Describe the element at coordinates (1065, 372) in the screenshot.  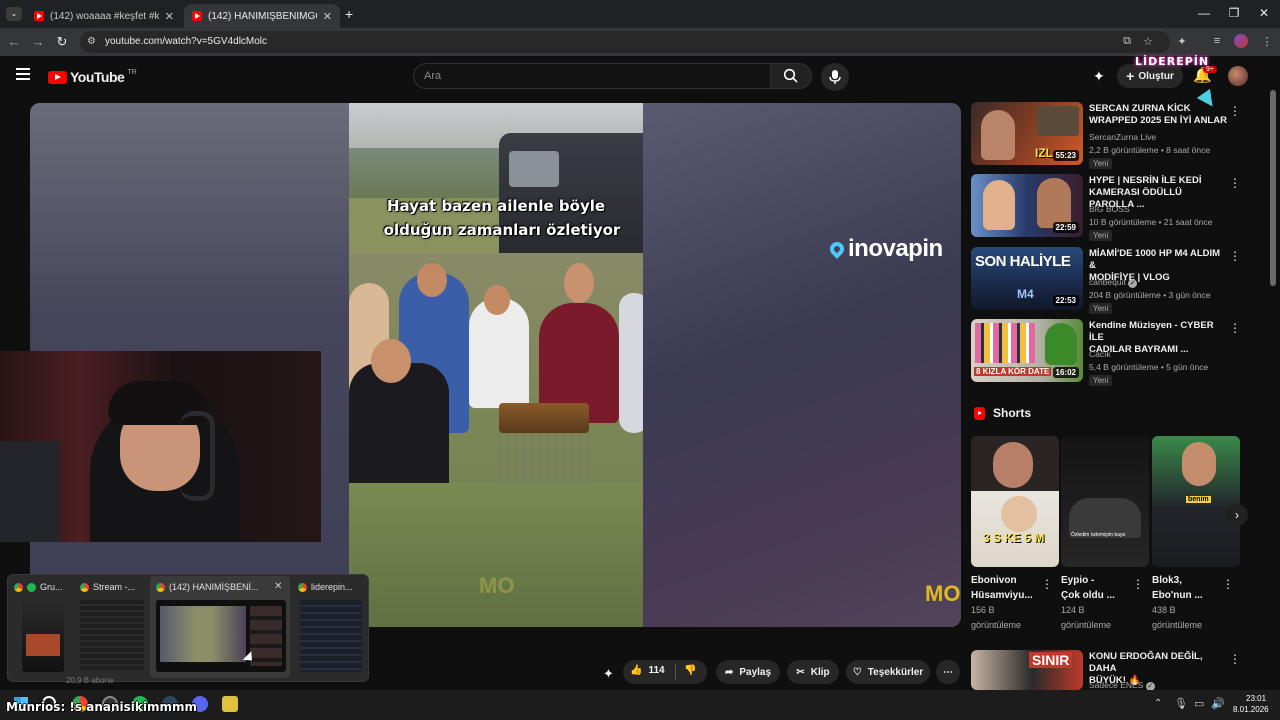
I see `video-duration: 16:02` at that location.